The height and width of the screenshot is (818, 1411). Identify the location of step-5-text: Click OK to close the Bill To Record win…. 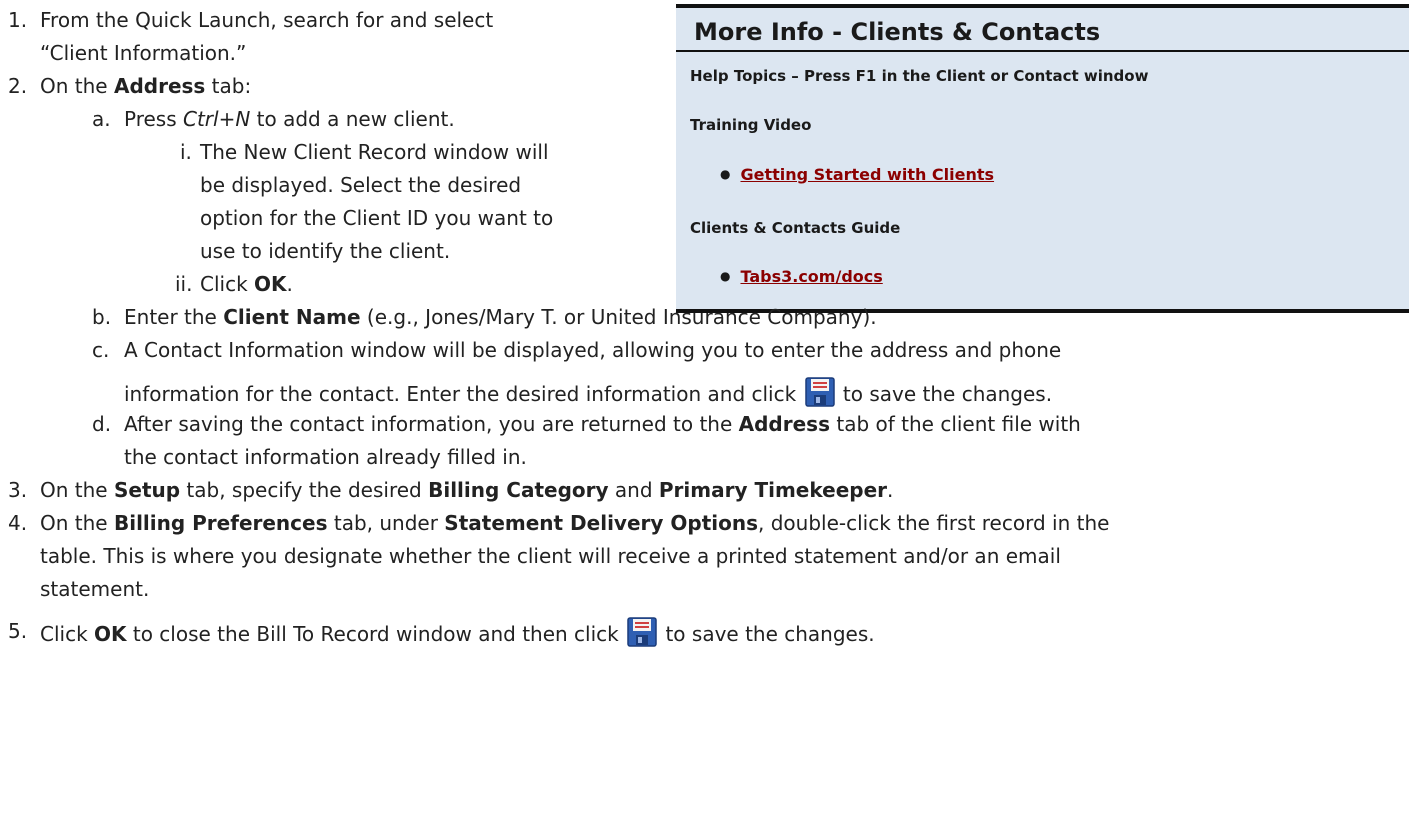
(457, 632).